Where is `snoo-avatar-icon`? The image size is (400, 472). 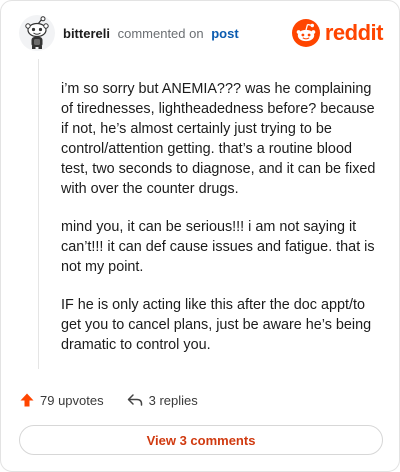
snoo-avatar-icon is located at coordinates (37, 33).